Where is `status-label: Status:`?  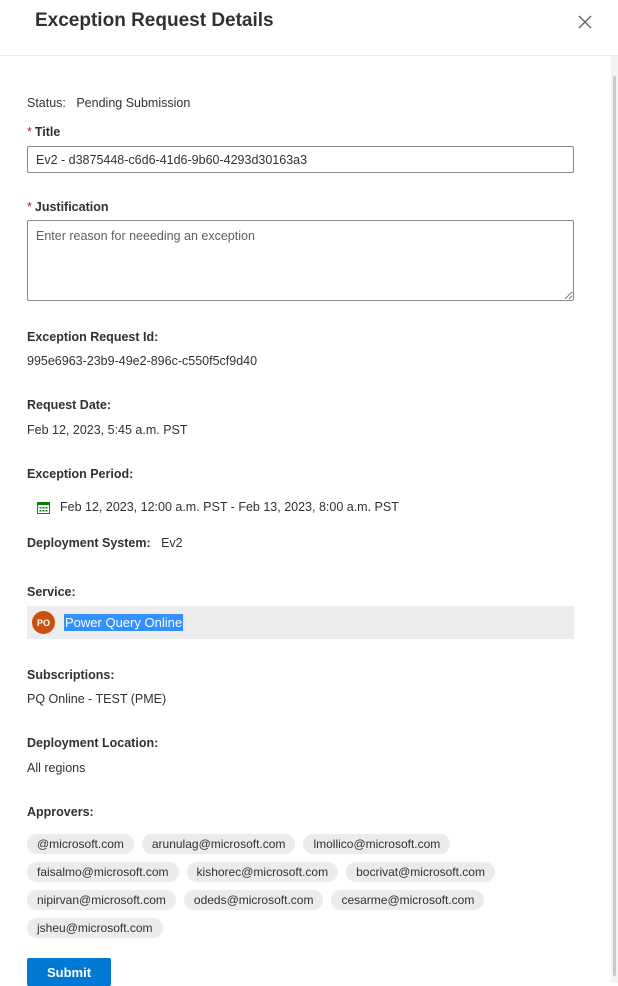
status-label: Status: is located at coordinates (46, 103).